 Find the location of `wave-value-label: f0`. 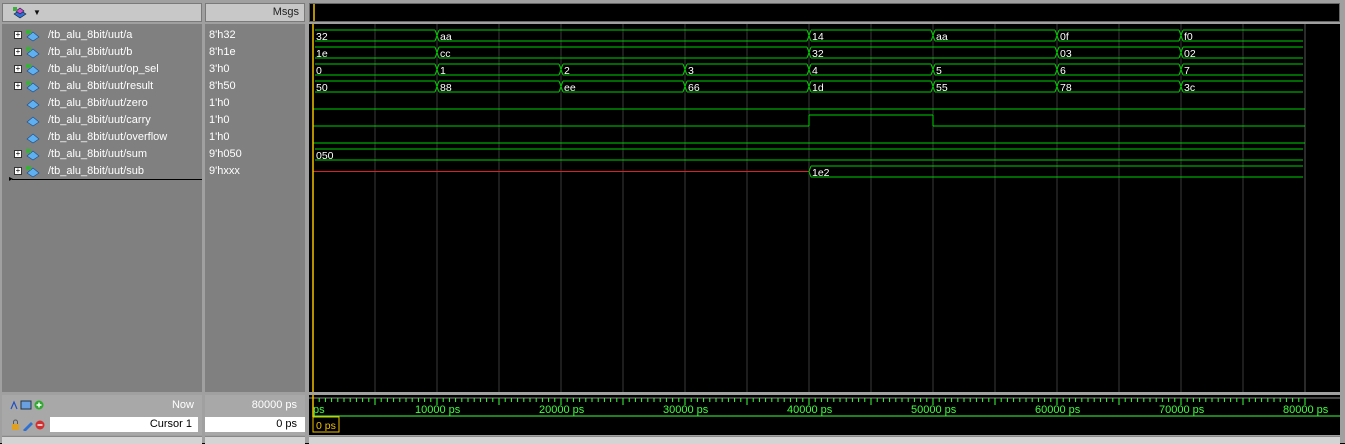

wave-value-label: f0 is located at coordinates (1188, 37).